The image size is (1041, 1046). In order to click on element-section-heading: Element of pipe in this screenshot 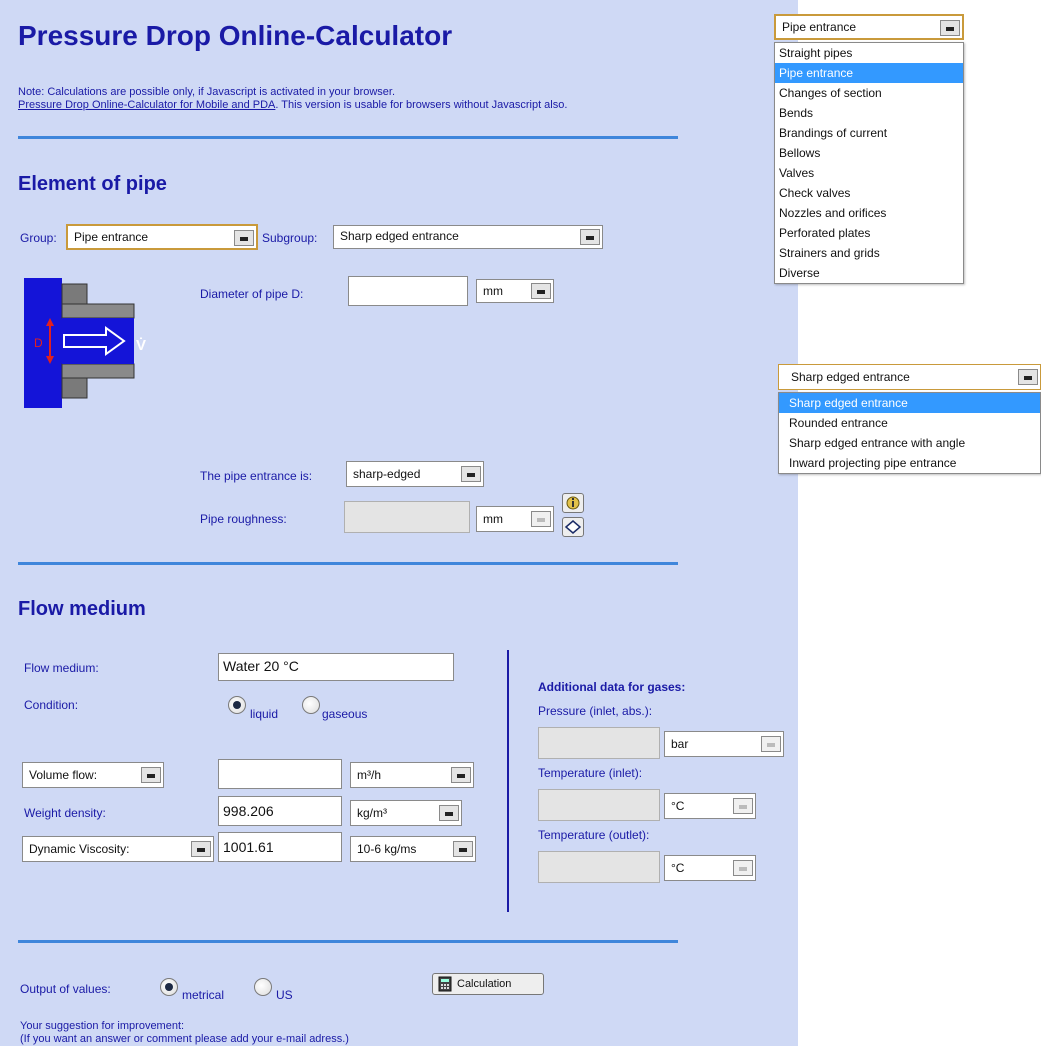, I will do `click(92, 184)`.